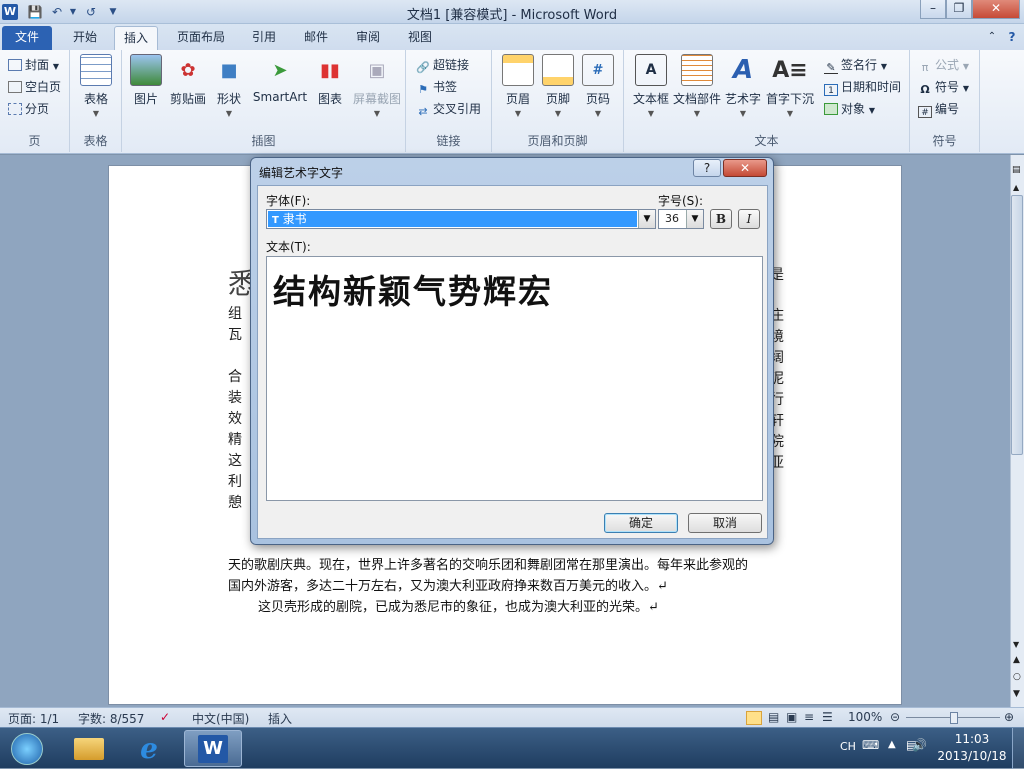  What do you see at coordinates (598, 70) in the screenshot?
I see `page-number-icon: #` at bounding box center [598, 70].